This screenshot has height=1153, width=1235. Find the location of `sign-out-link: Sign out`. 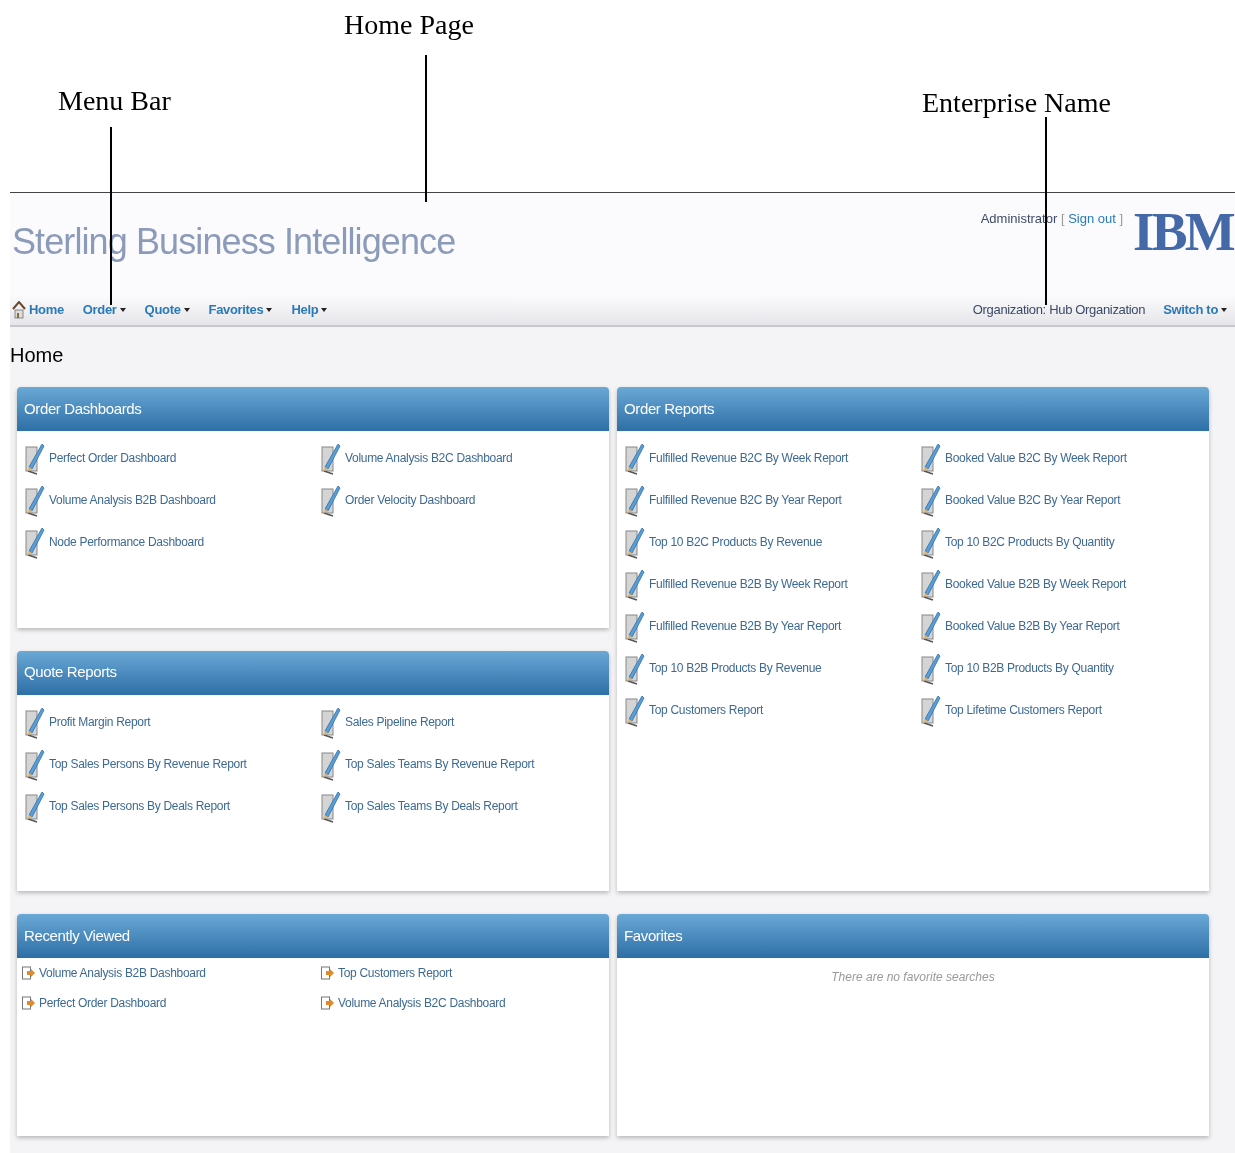

sign-out-link: Sign out is located at coordinates (1092, 218).